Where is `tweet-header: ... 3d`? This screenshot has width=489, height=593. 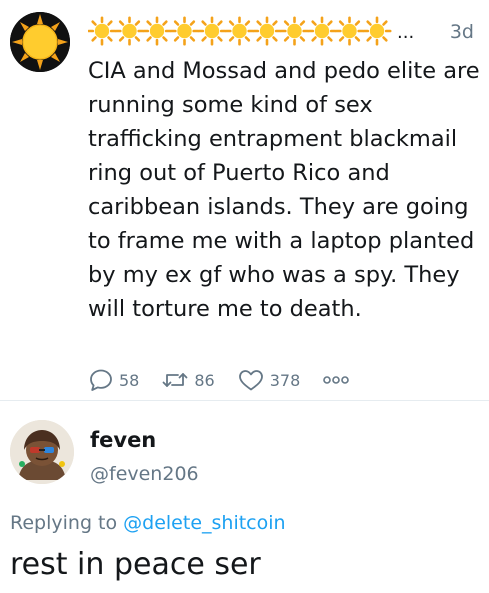 tweet-header: ... 3d is located at coordinates (283, 31).